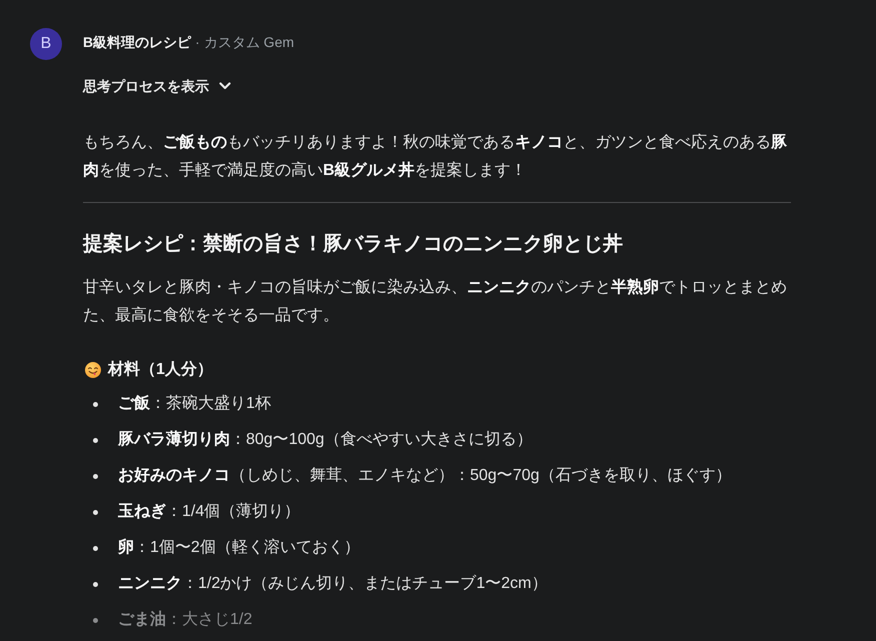 The width and height of the screenshot is (876, 641). What do you see at coordinates (435, 301) in the screenshot?
I see `recipe-description: 甘辛いタレと豚肉・キノコの旨味がご飯に染み込み、ニンニクのパンチと半熟卵でトロッとまとめた、最高に食欲をそそる一品です。` at bounding box center [435, 301].